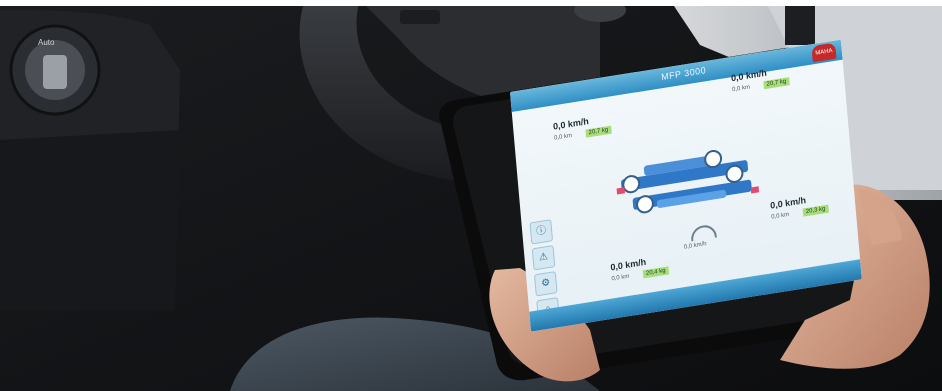 The height and width of the screenshot is (391, 942). I want to click on speed-gauge-icon, so click(703, 232).